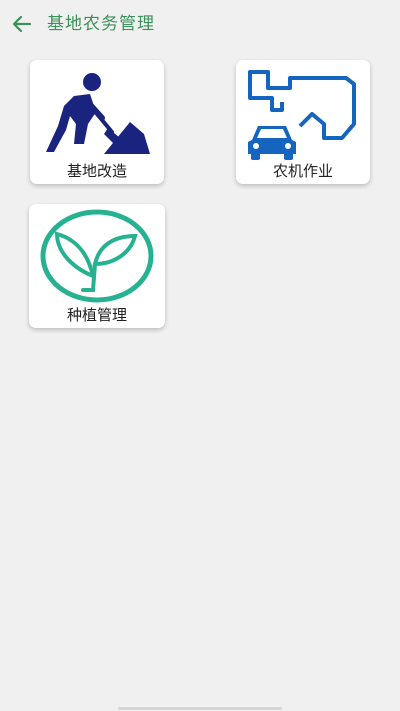 The height and width of the screenshot is (711, 400). Describe the element at coordinates (302, 115) in the screenshot. I see `tractor-route-icon` at that location.